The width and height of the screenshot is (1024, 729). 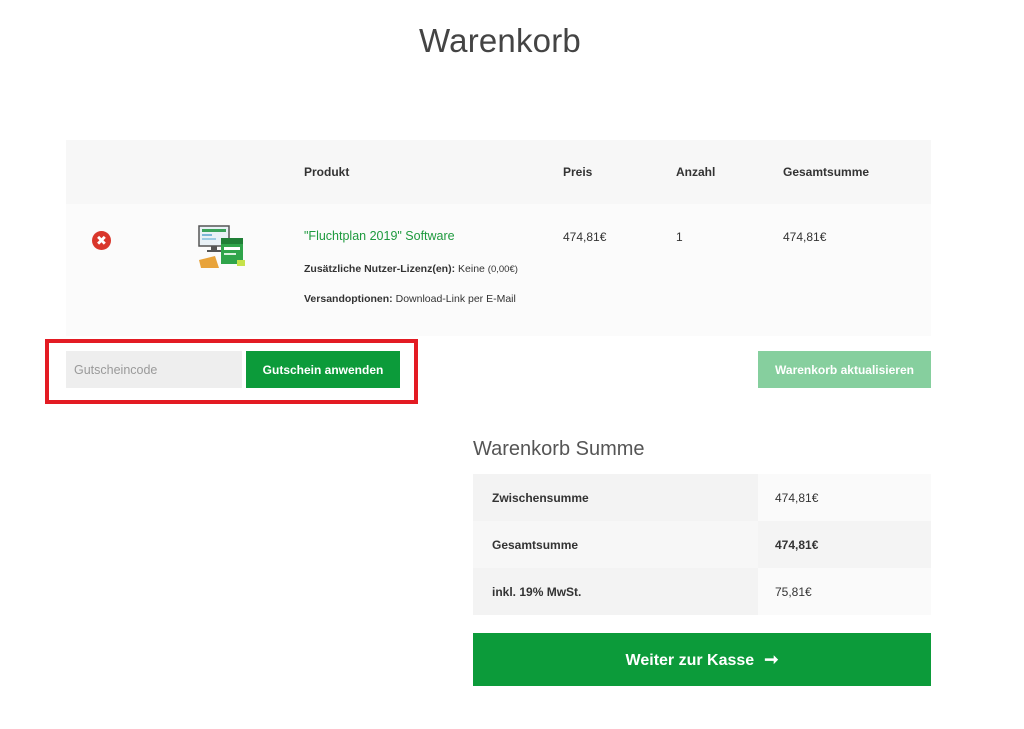 I want to click on product-thumbnail, so click(x=222, y=247).